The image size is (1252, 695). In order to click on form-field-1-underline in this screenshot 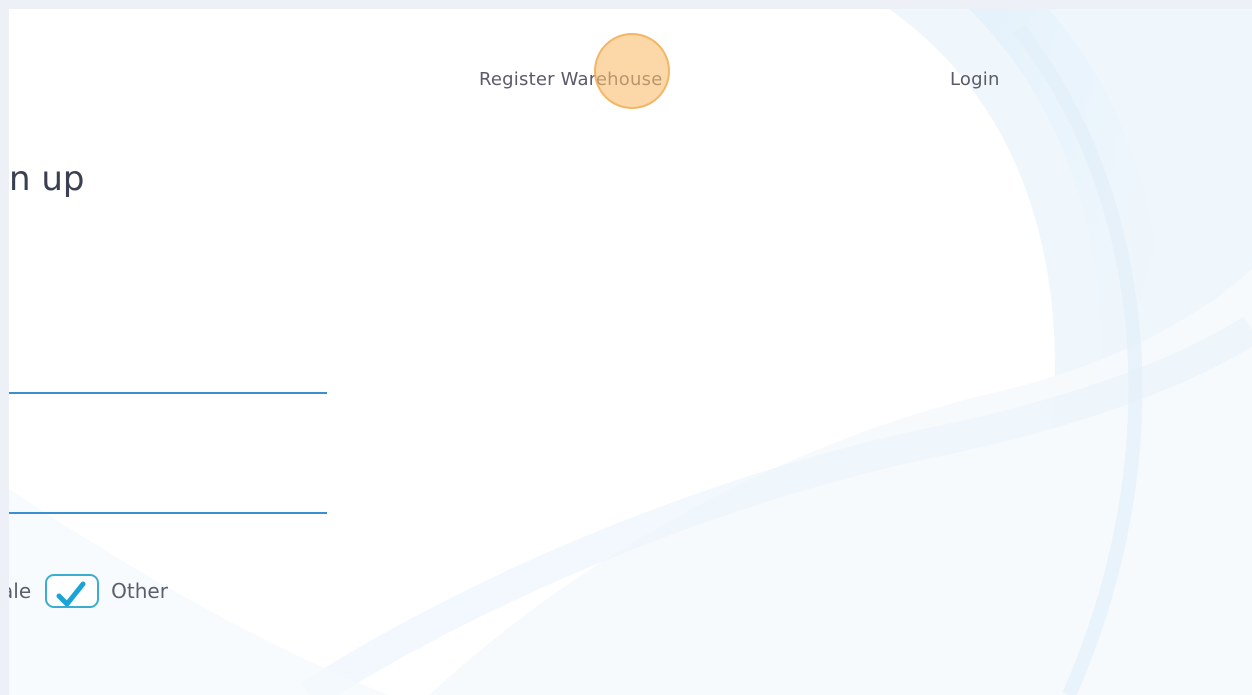, I will do `click(168, 373)`.